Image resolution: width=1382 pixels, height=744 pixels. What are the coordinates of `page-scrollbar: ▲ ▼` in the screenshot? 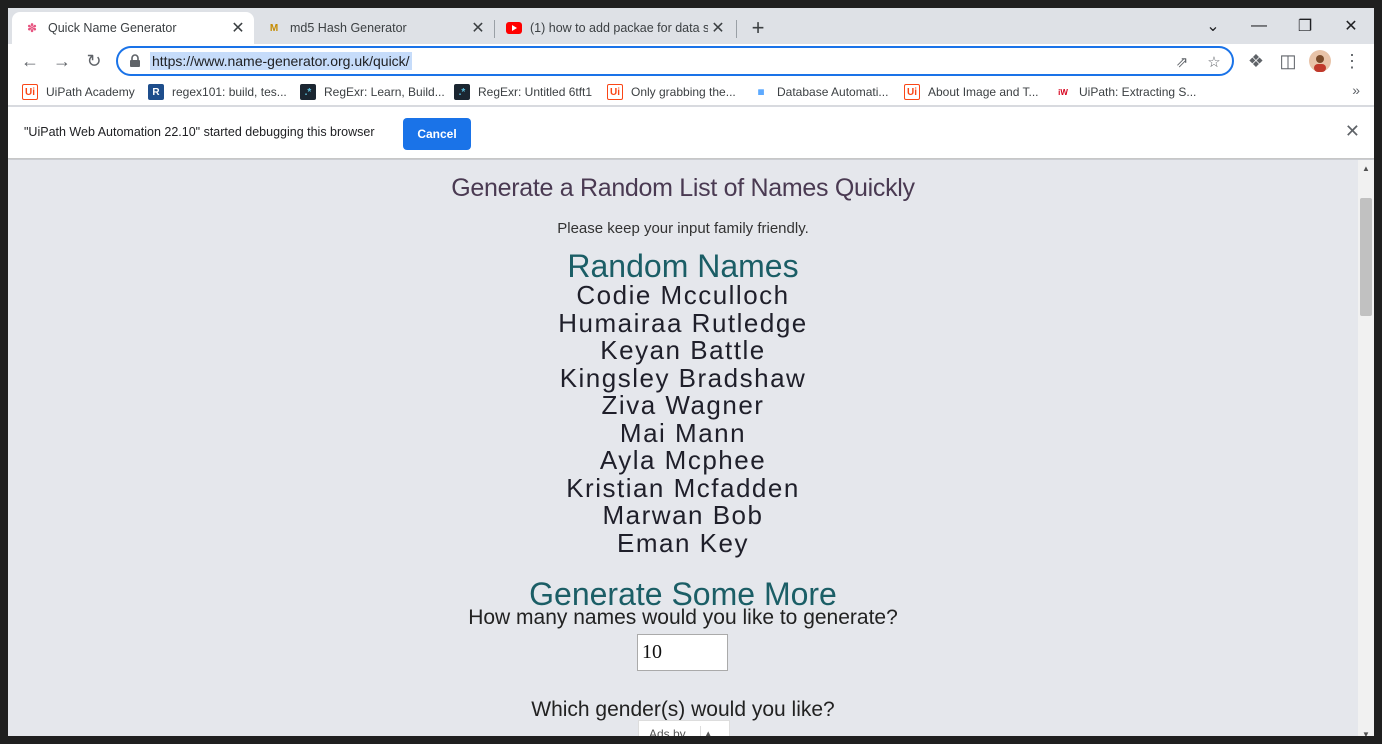 It's located at (1366, 452).